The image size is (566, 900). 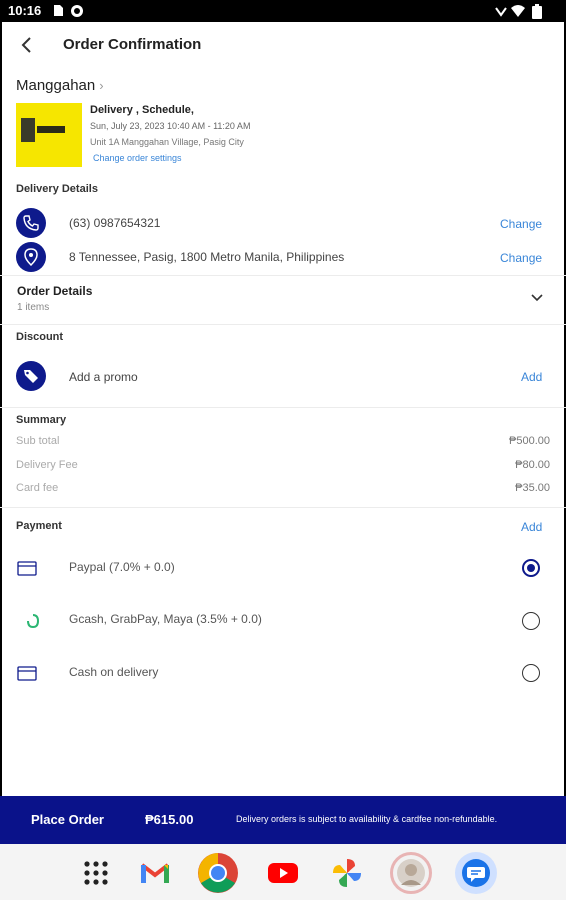 I want to click on phone-number: (63) 0987654321, so click(x=115, y=223).